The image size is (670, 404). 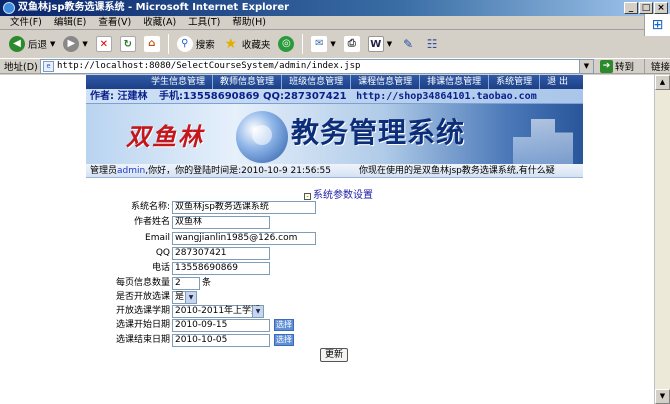 What do you see at coordinates (180, 297) in the screenshot?
I see `open-select-value: 是` at bounding box center [180, 297].